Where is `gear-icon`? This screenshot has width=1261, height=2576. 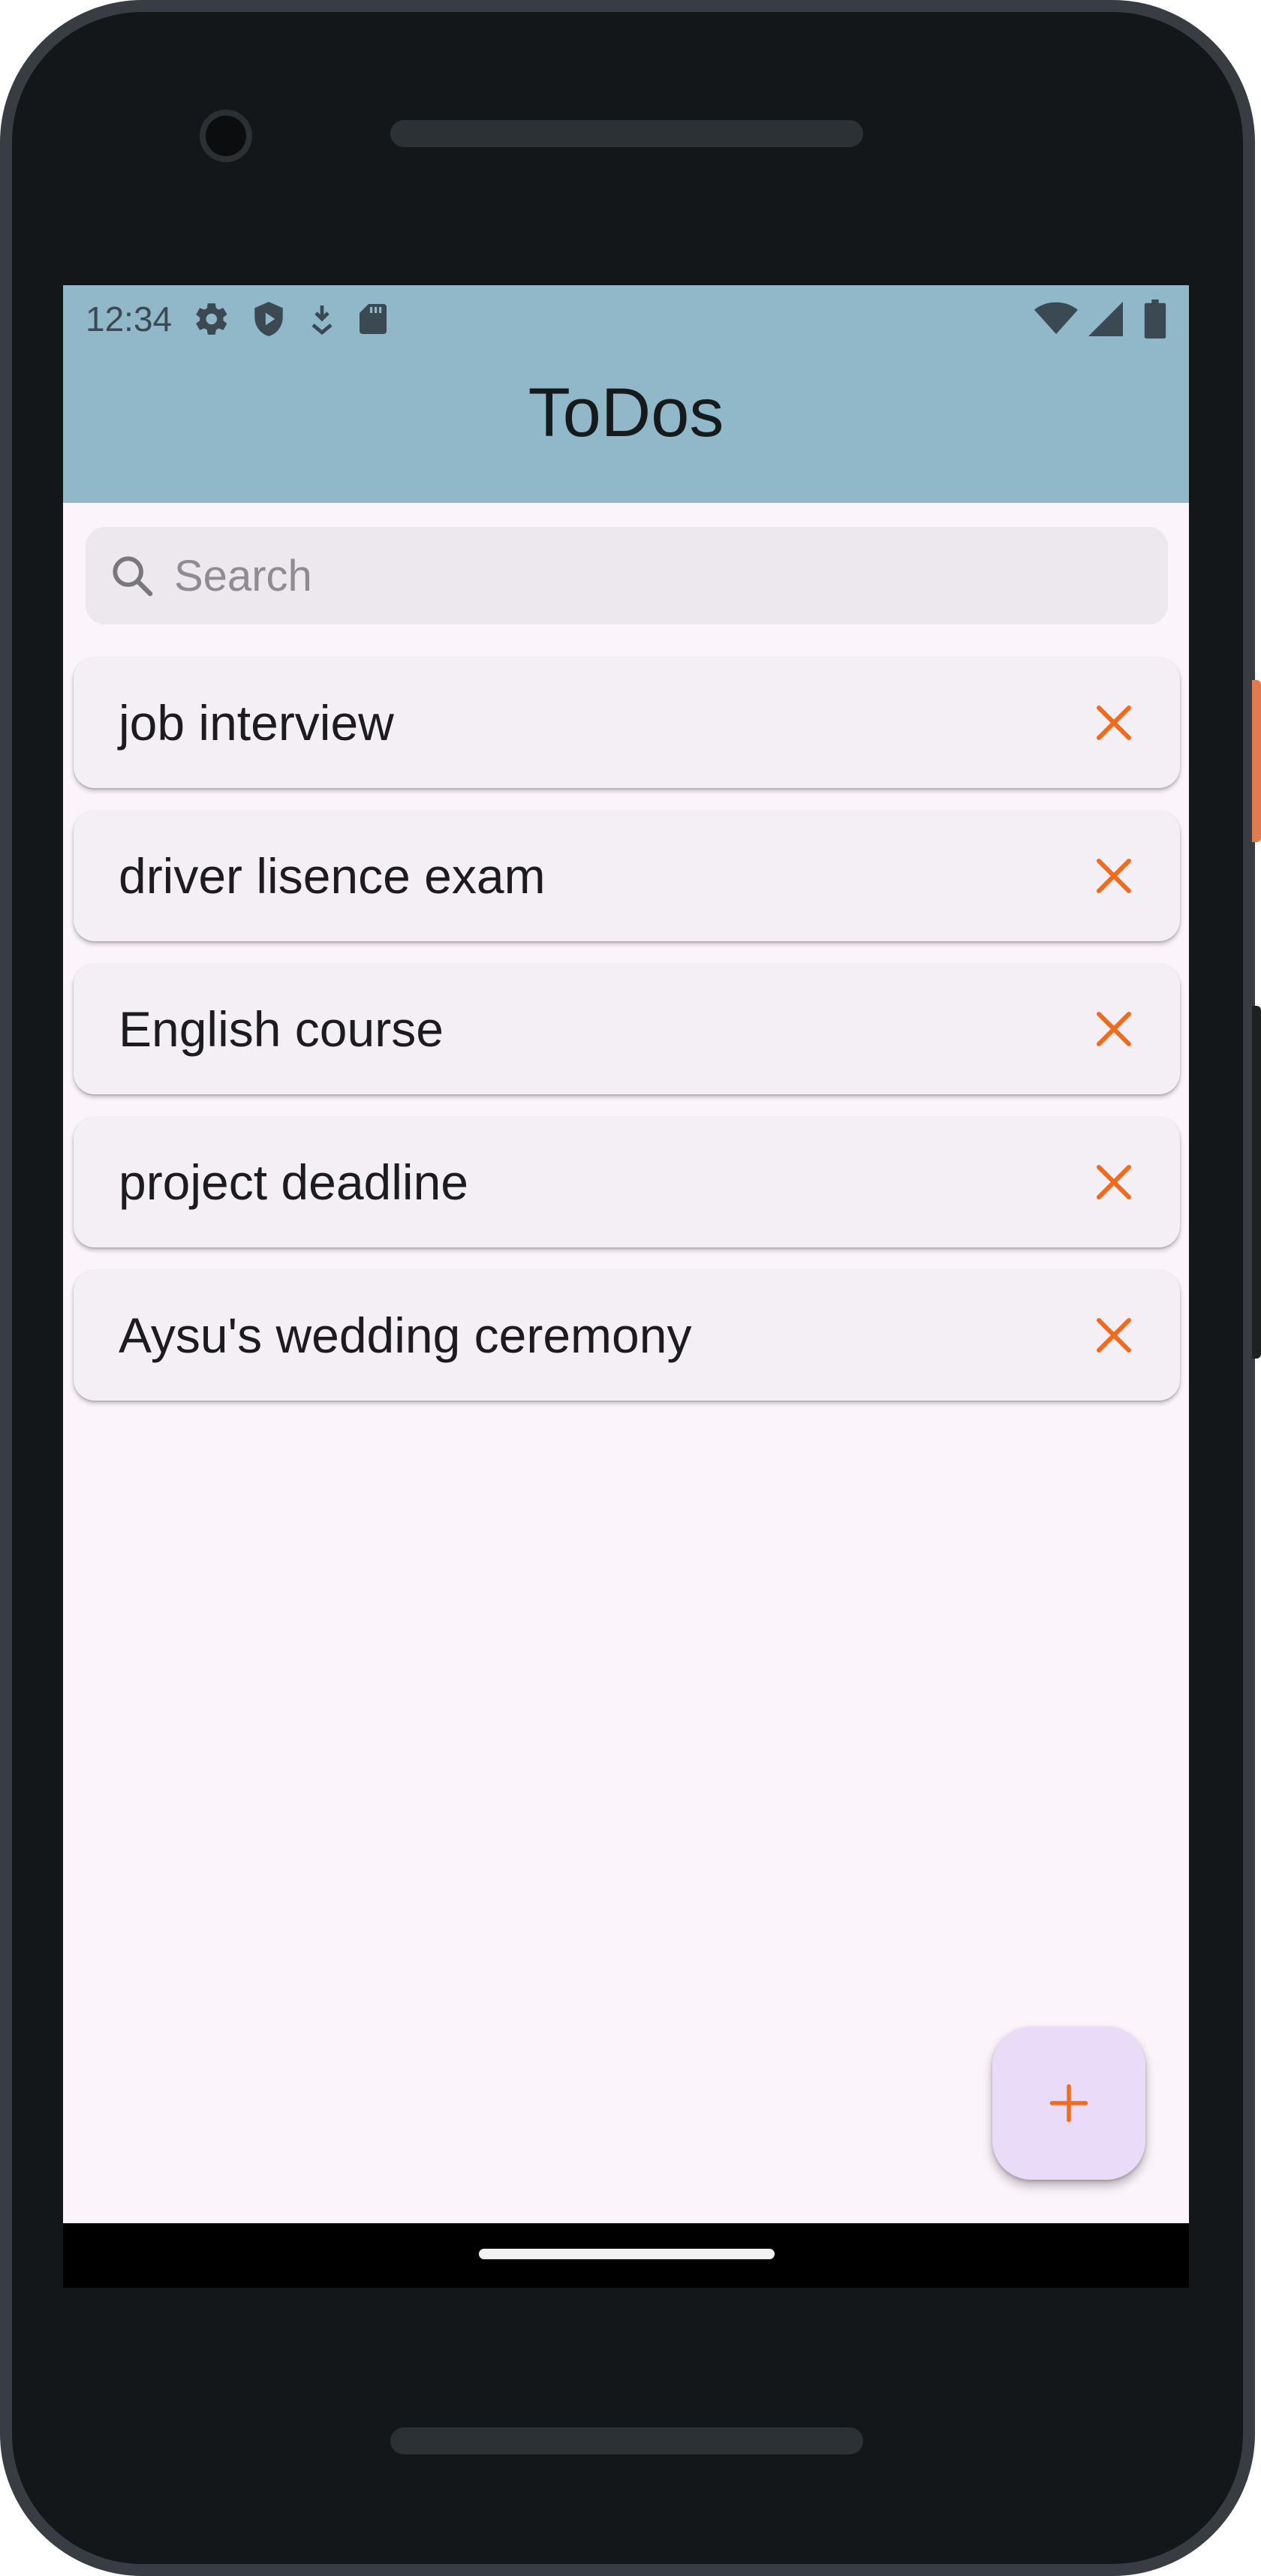
gear-icon is located at coordinates (211, 319).